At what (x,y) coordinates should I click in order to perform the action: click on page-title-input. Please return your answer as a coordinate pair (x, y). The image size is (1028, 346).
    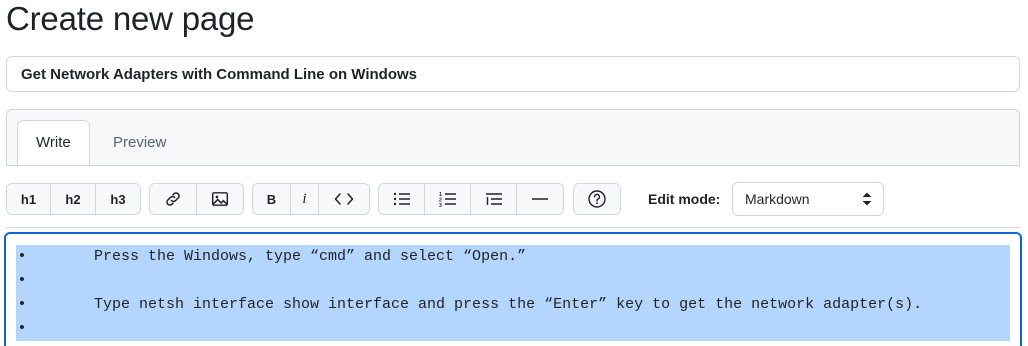
    Looking at the image, I should click on (513, 74).